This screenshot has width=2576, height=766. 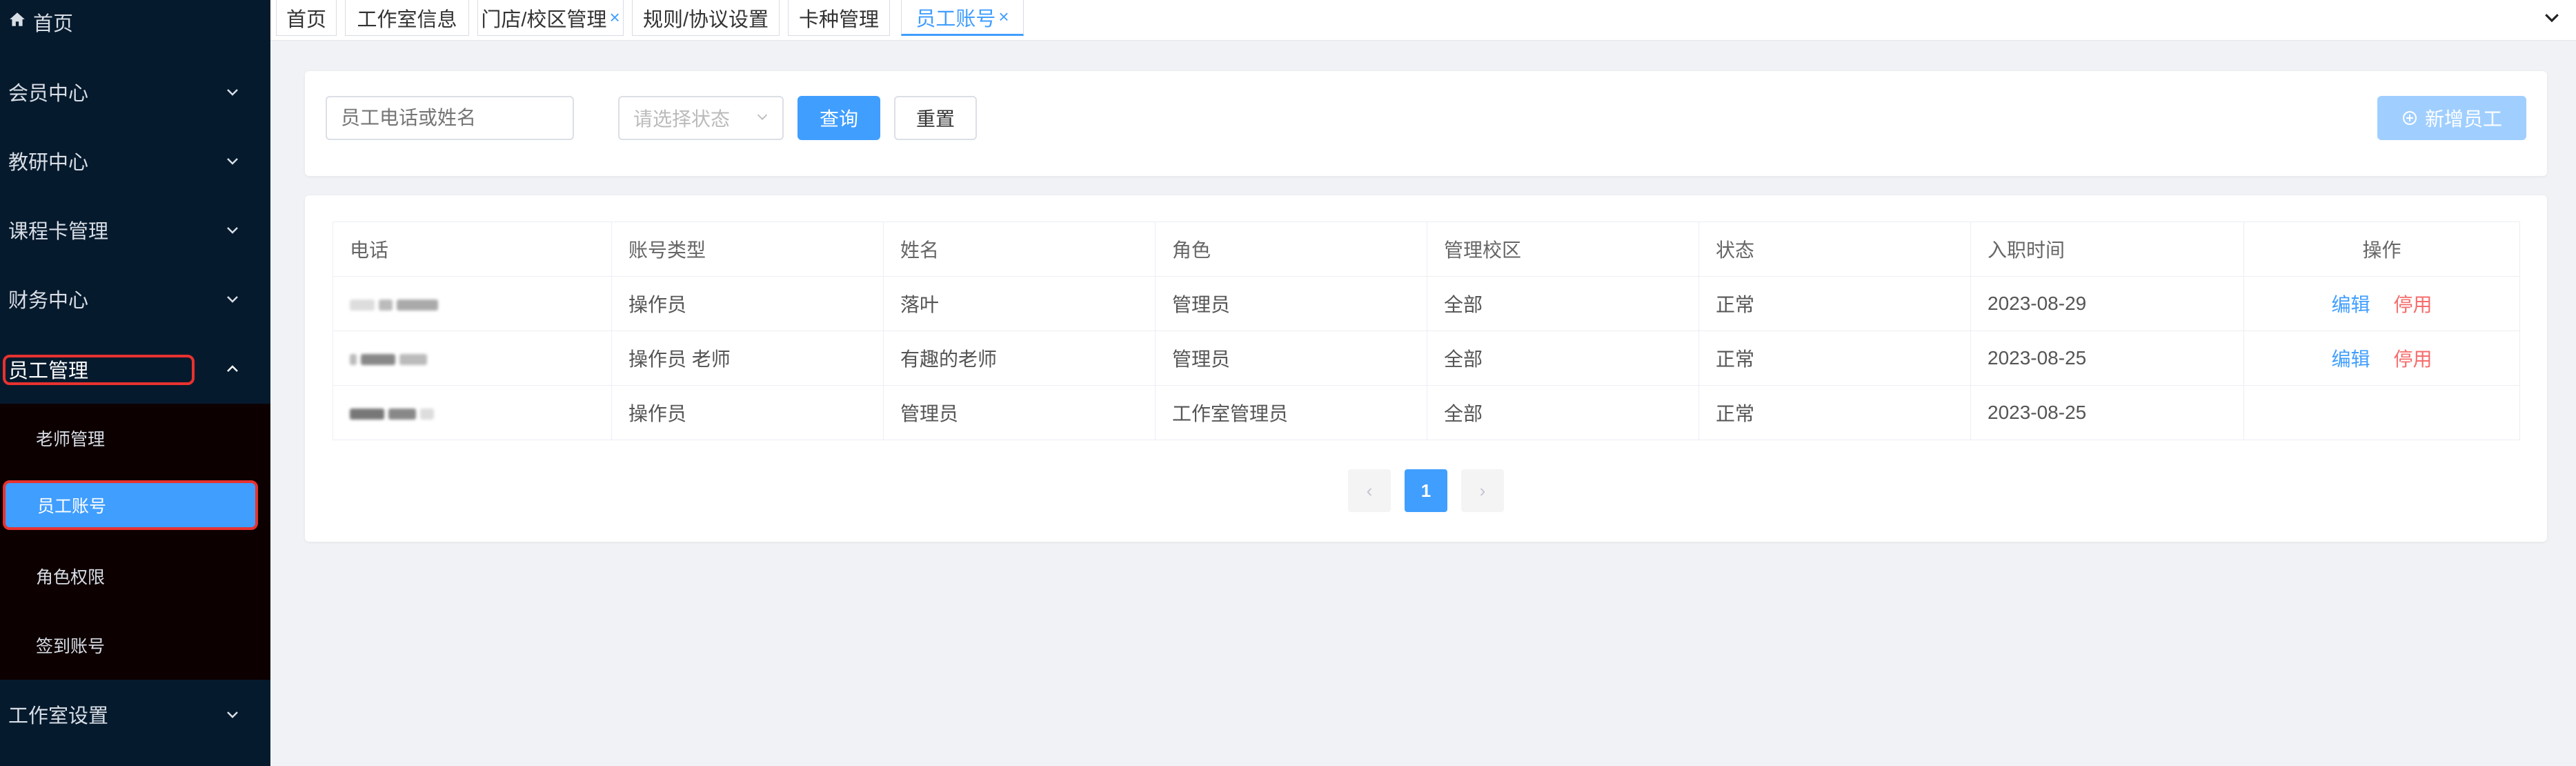 I want to click on column-header: 角色, so click(x=1291, y=249).